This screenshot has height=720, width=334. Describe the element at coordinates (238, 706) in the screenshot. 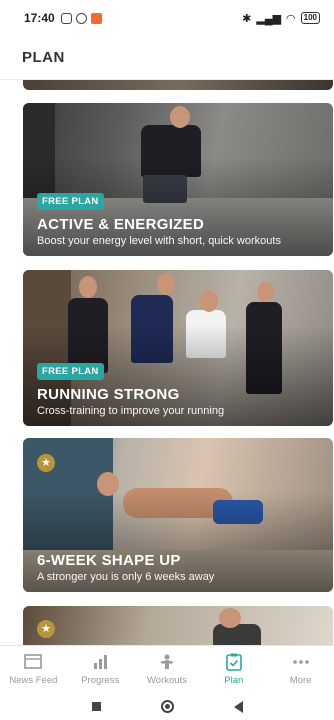

I see `back-button` at that location.